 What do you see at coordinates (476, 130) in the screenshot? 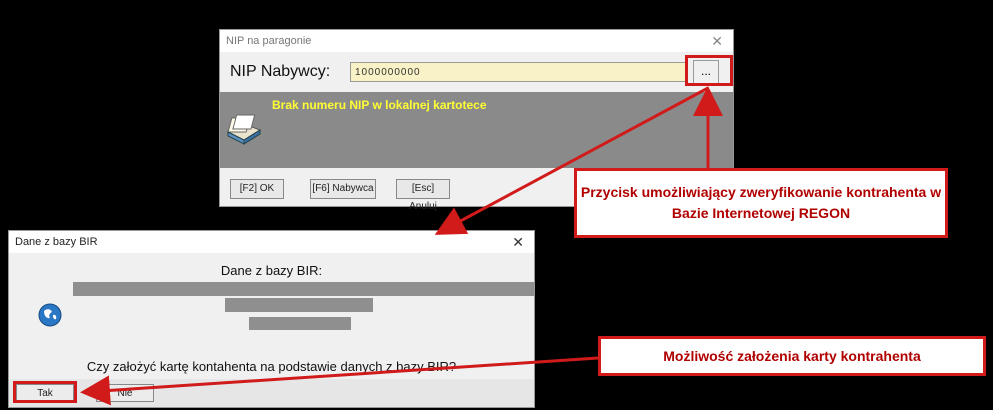
I see `info-panel: Brak numeru NIP w lokalnej kartotece` at bounding box center [476, 130].